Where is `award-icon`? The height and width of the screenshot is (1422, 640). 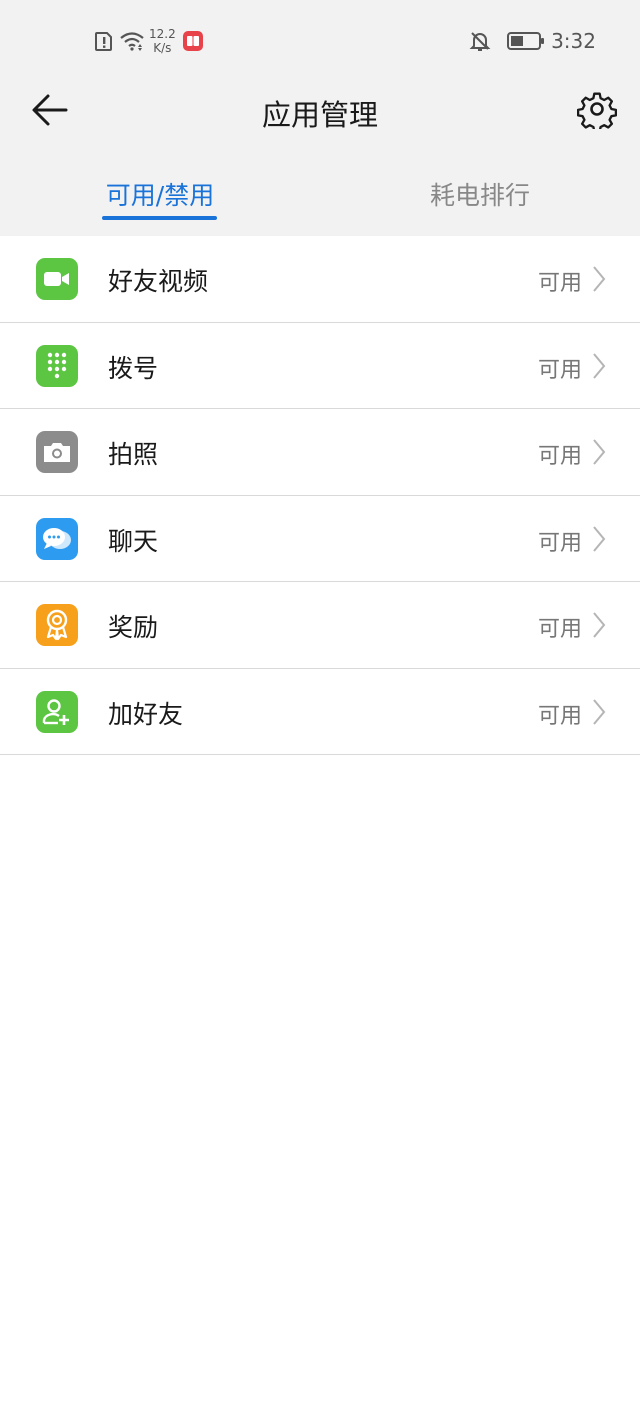
award-icon is located at coordinates (57, 625).